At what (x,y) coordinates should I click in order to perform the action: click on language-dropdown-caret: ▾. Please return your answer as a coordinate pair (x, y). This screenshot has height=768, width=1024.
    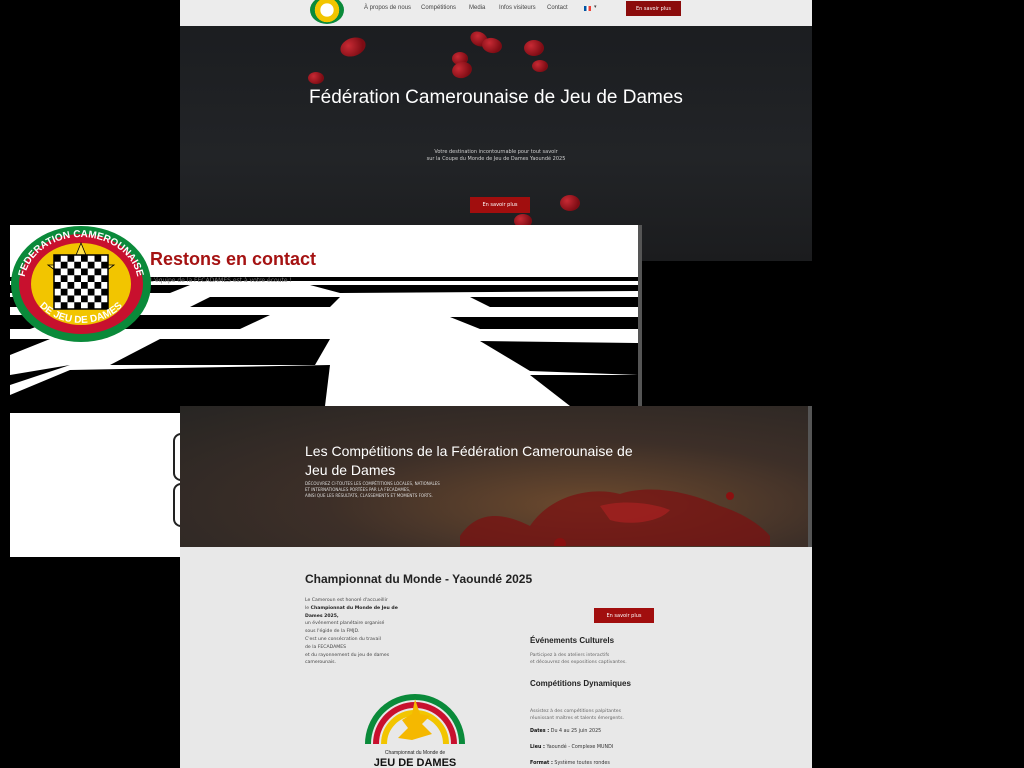
    Looking at the image, I should click on (595, 7).